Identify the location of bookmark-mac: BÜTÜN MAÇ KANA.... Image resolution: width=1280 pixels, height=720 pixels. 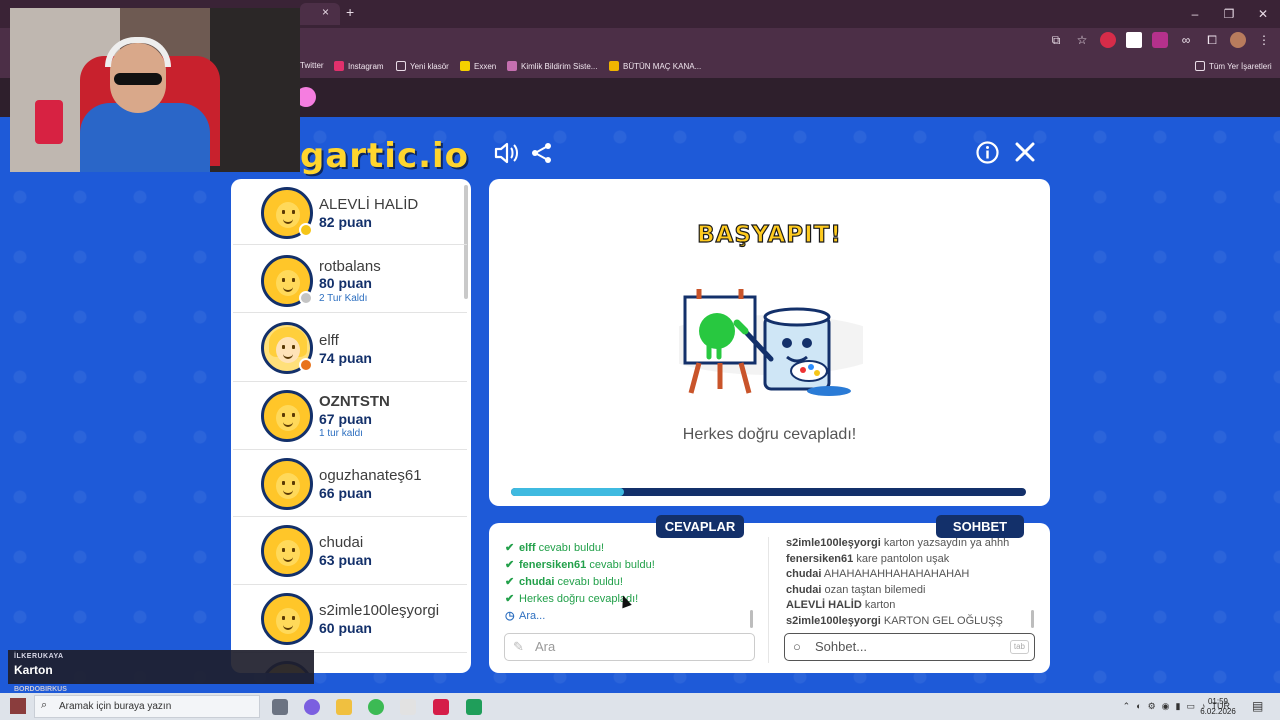
(655, 66).